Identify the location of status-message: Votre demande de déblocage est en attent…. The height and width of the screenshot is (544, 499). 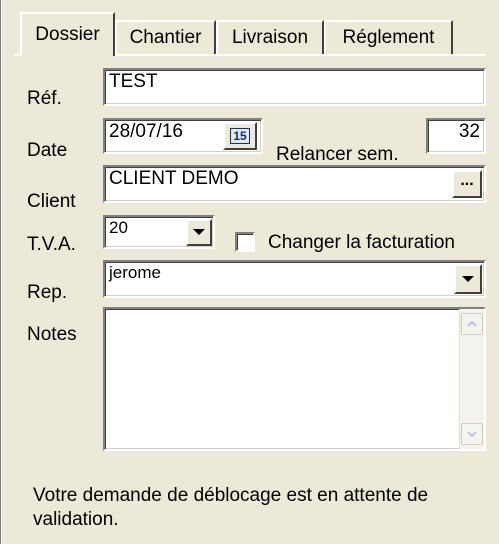
(231, 507).